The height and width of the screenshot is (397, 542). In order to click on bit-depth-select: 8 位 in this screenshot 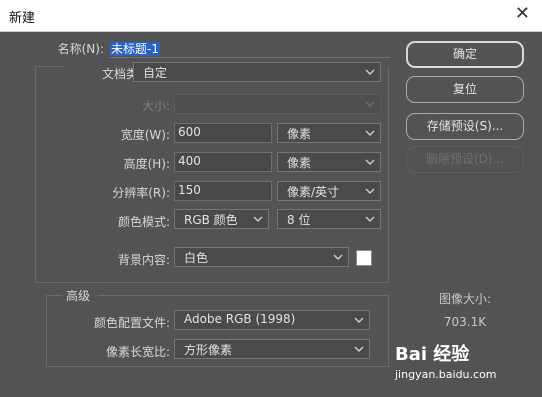, I will do `click(329, 219)`.